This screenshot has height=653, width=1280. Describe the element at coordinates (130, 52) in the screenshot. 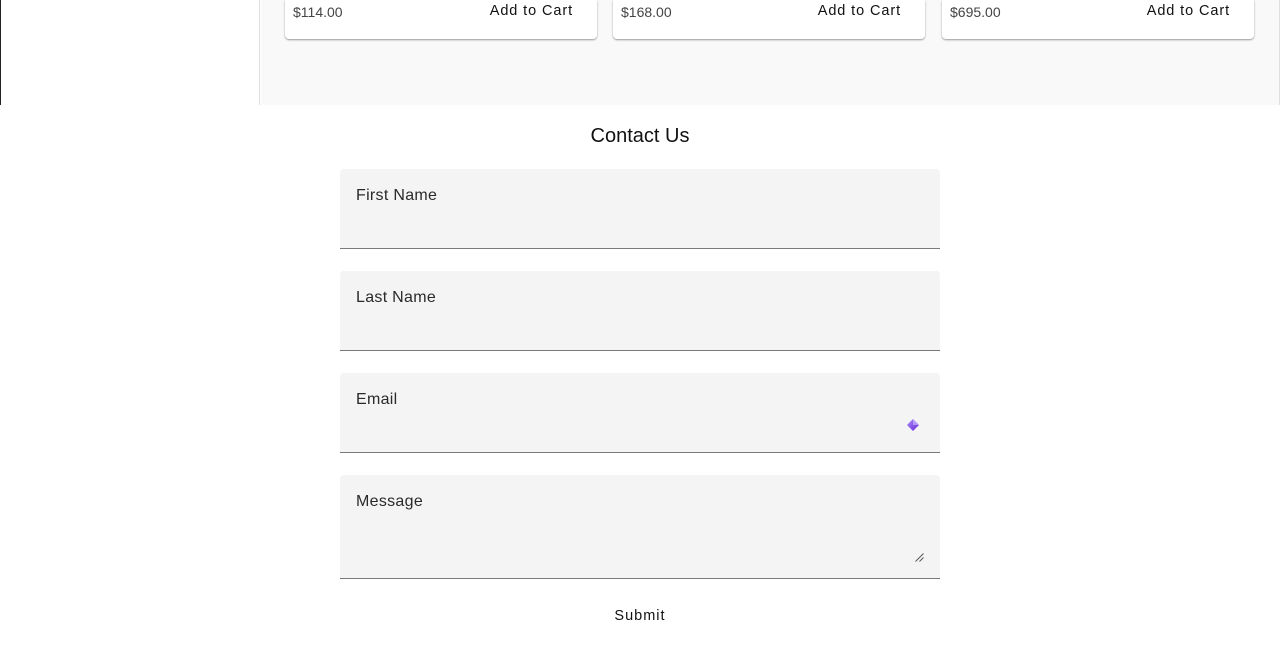

I see `filter-sidebar` at that location.